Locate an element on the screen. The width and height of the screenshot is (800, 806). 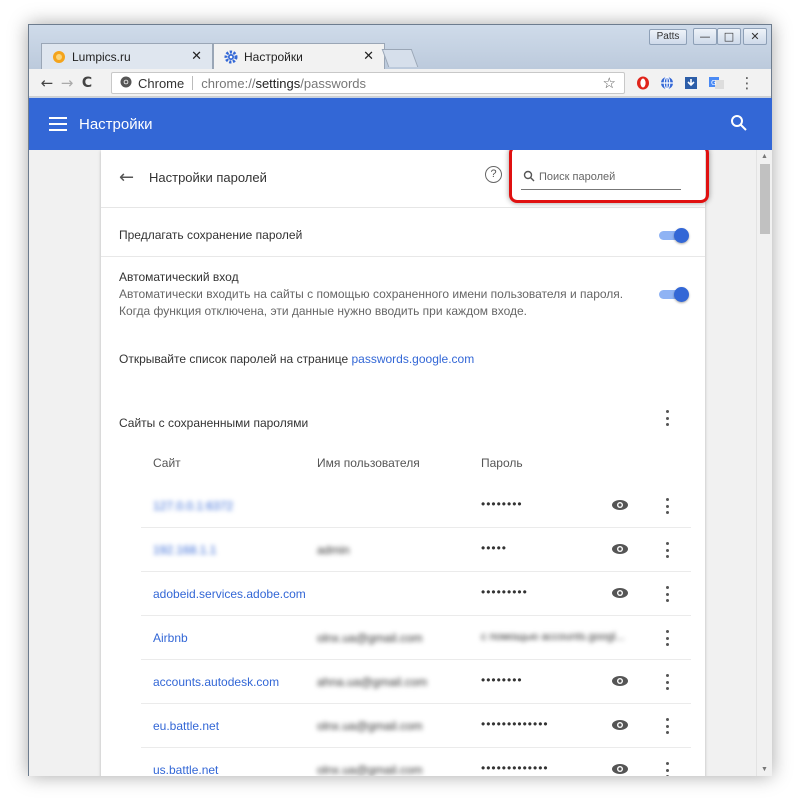
search-icon is located at coordinates (739, 123).